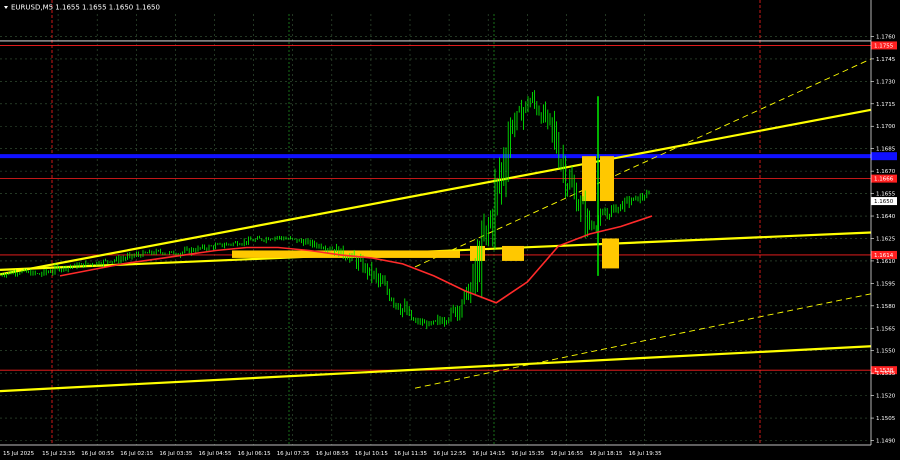 This screenshot has width=900, height=460. I want to click on y-tick-label: 1.1580, so click(886, 307).